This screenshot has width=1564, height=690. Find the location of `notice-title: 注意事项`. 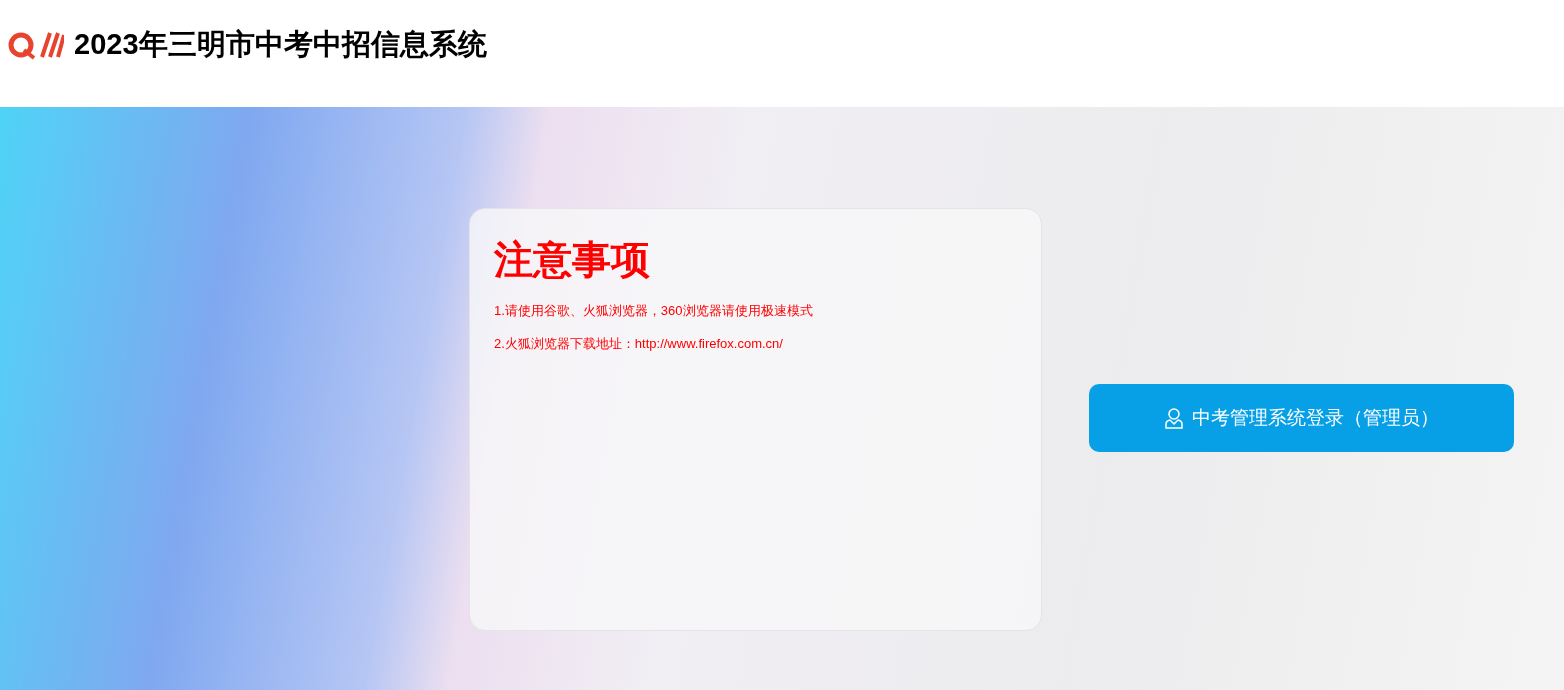

notice-title: 注意事项 is located at coordinates (572, 260).